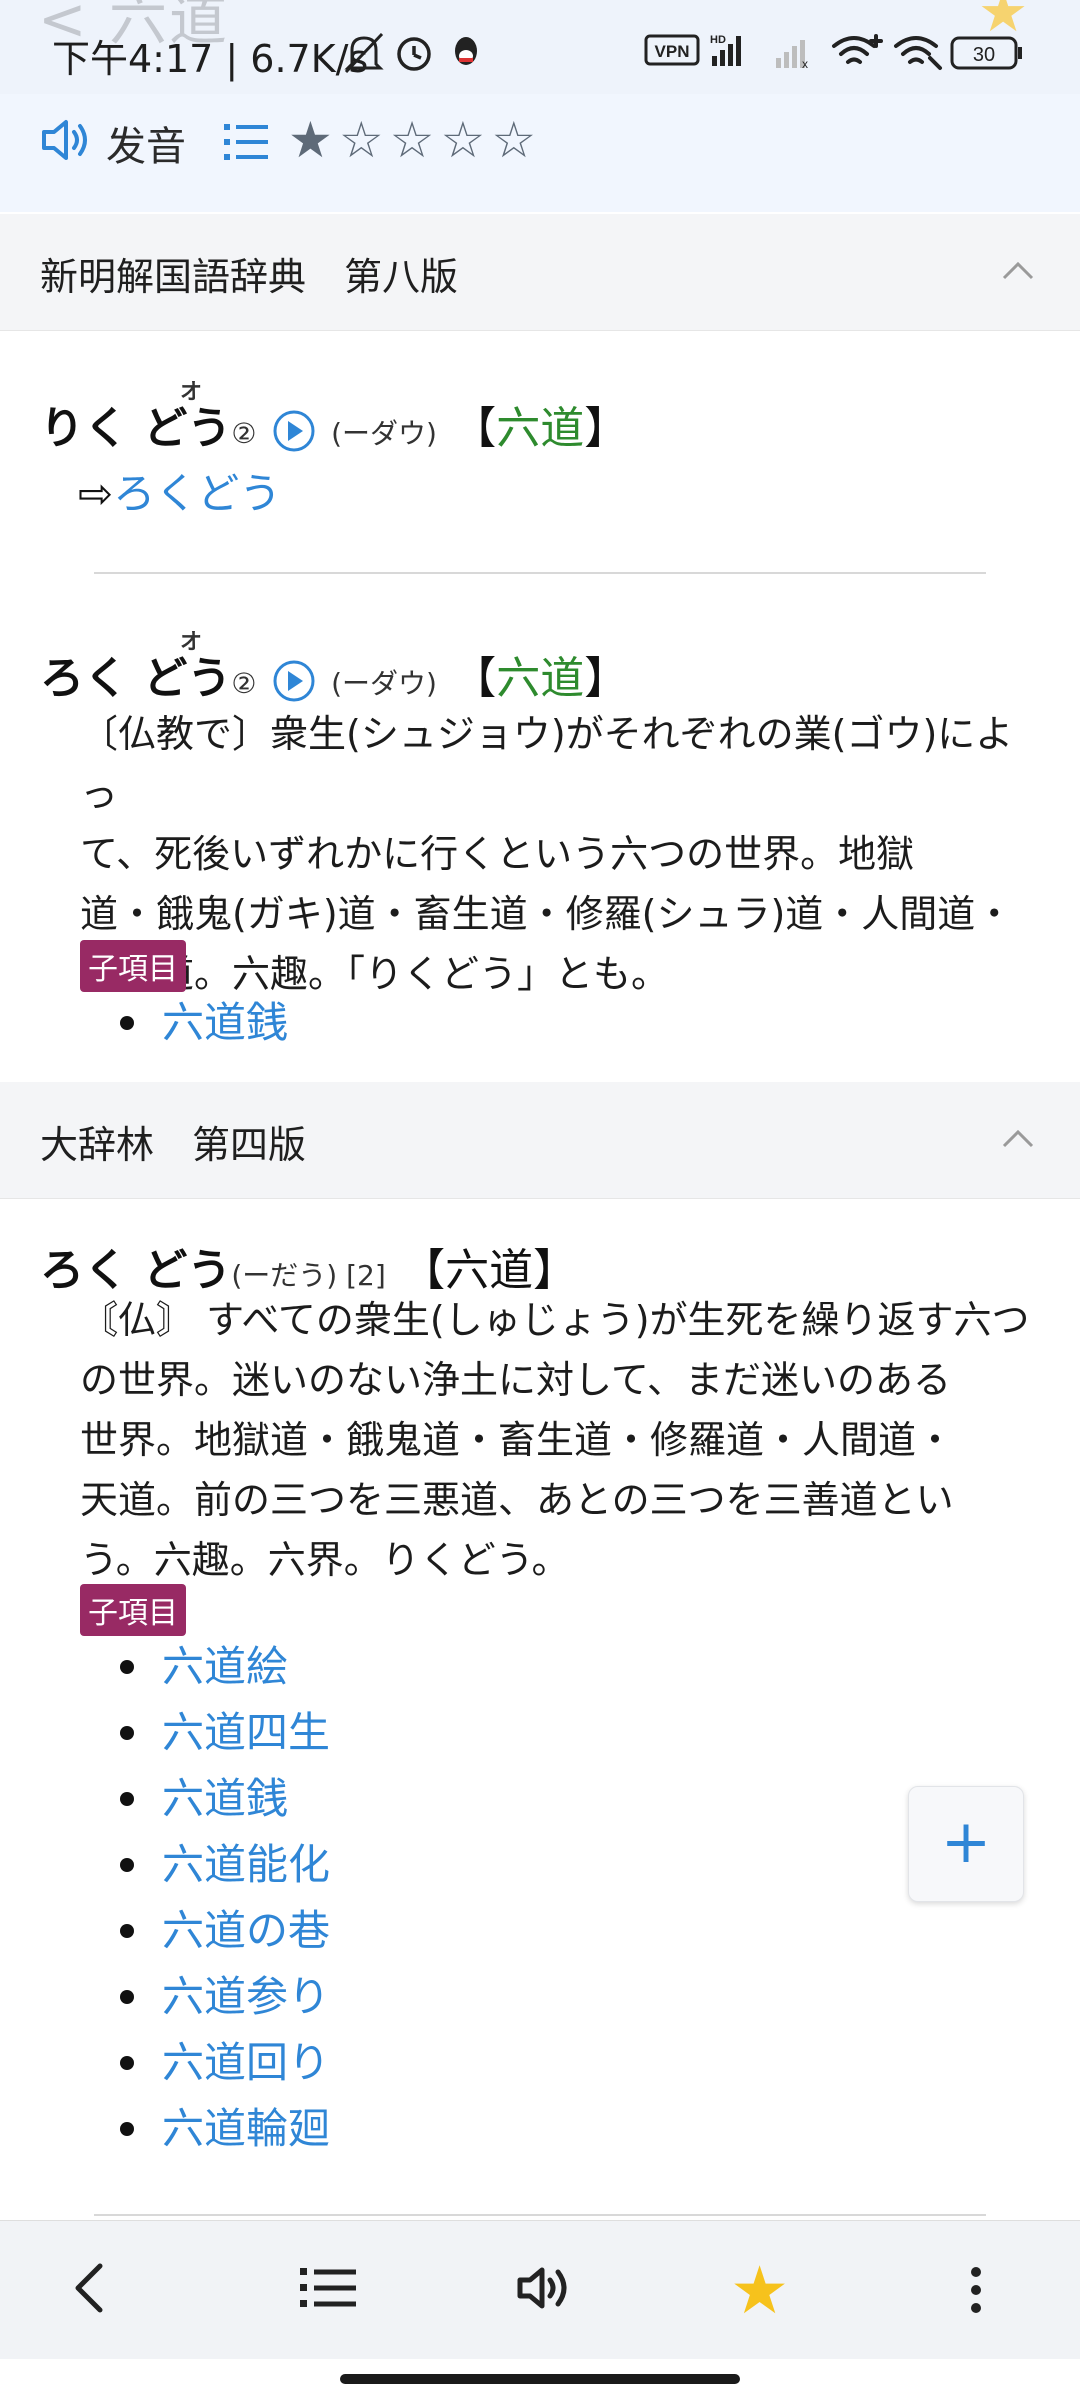  I want to click on wifi-plus-icon, so click(857, 49).